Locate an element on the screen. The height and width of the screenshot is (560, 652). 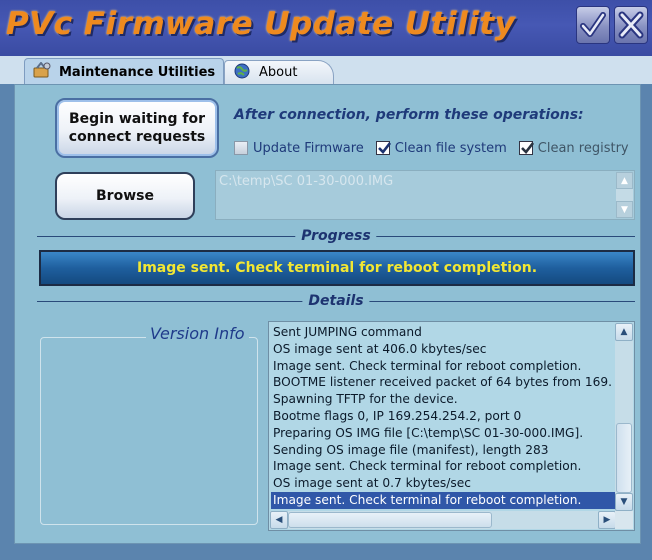
log-vertical-scrollbar: ▲ ▼ is located at coordinates (624, 417).